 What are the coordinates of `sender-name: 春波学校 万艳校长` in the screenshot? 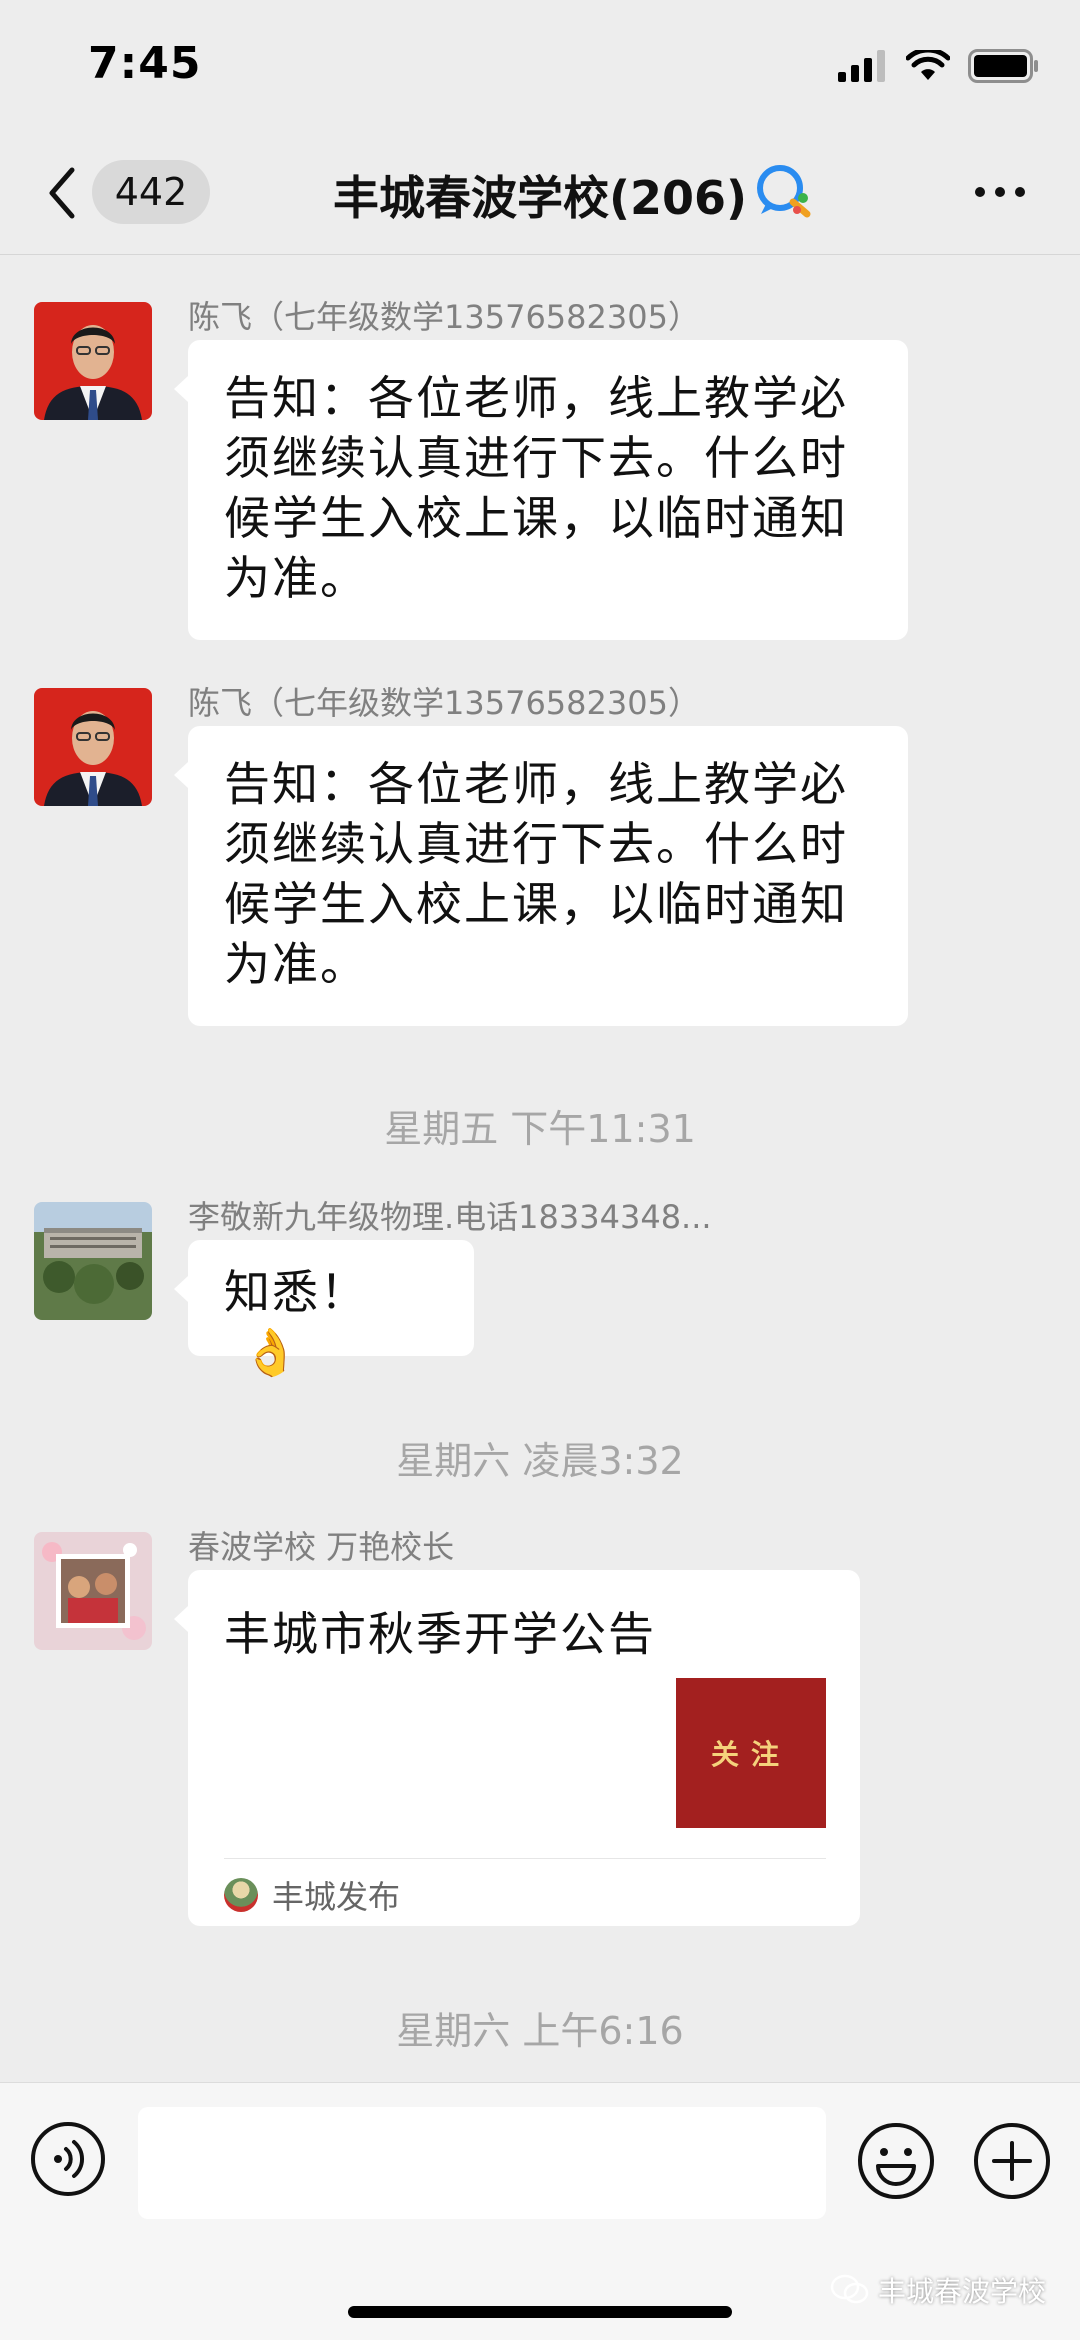 It's located at (321, 1547).